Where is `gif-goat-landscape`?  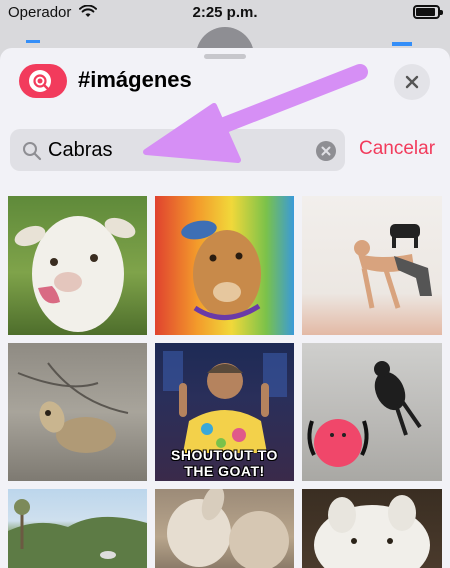
gif-goat-landscape is located at coordinates (77, 528).